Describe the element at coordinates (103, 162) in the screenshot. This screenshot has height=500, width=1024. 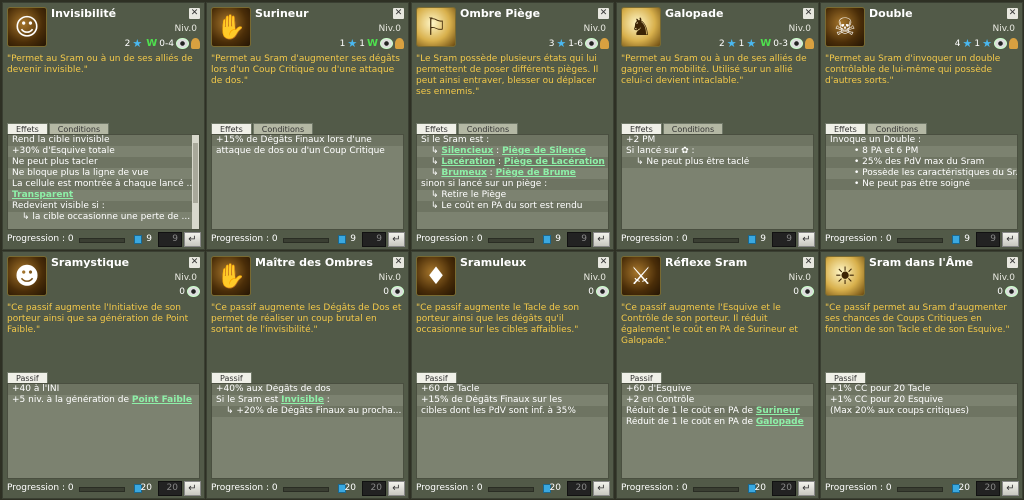
I see `effect-row: Ne peut plus tacler` at that location.